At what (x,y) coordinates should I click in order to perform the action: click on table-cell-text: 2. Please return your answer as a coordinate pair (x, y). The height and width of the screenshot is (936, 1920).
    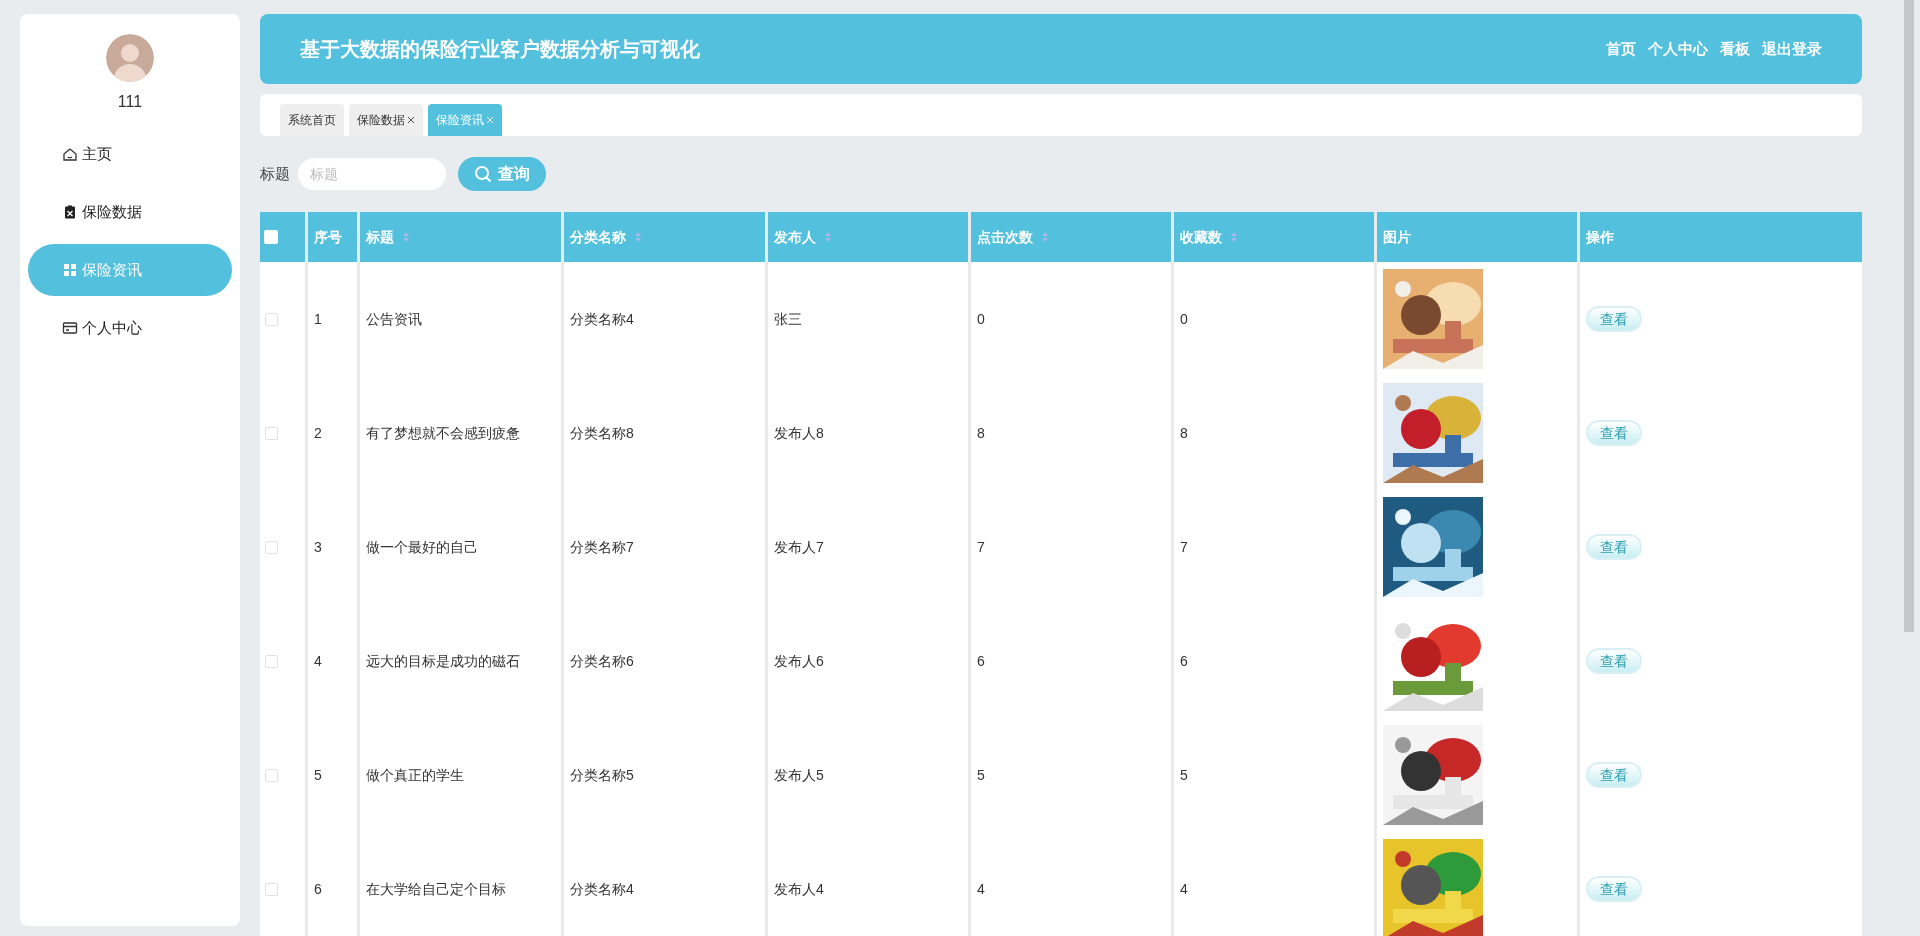
    Looking at the image, I should click on (318, 433).